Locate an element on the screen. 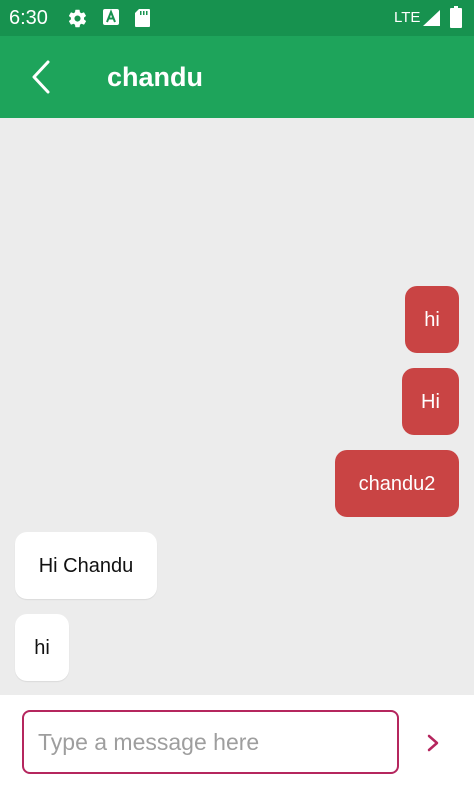 The width and height of the screenshot is (474, 790). send-button is located at coordinates (433, 743).